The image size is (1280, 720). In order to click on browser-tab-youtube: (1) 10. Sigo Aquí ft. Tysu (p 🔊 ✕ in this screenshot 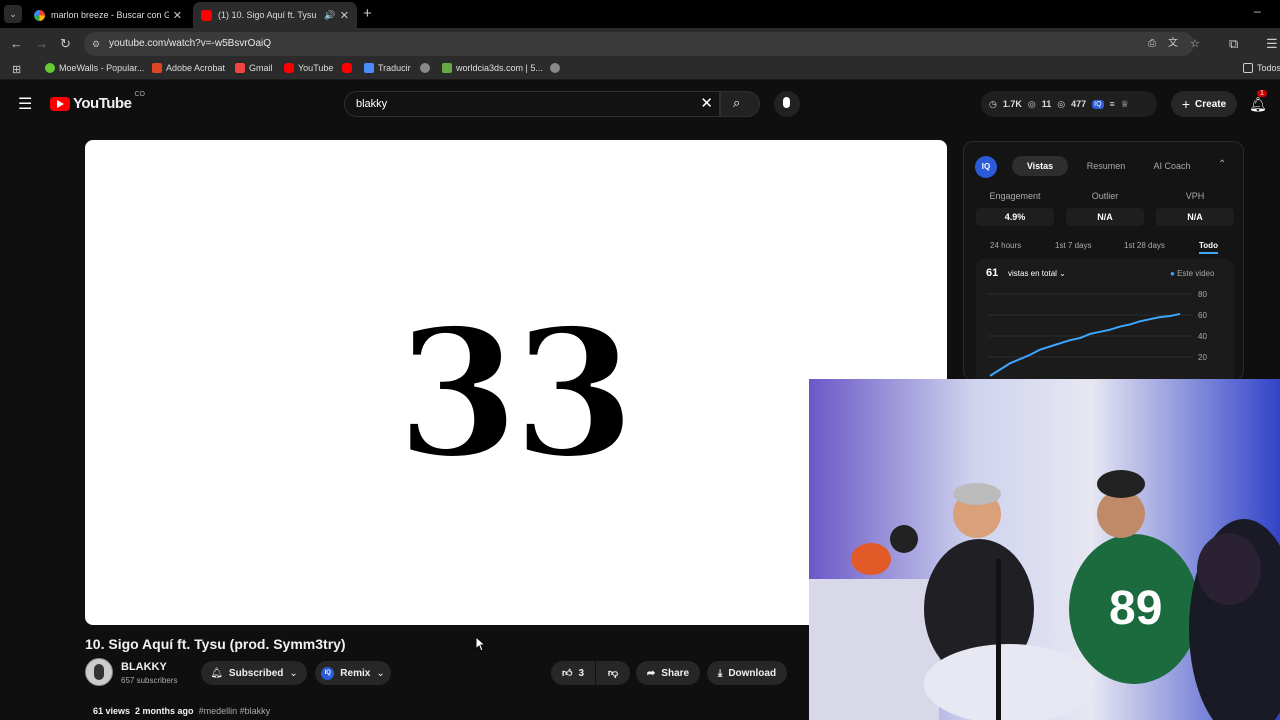, I will do `click(275, 15)`.